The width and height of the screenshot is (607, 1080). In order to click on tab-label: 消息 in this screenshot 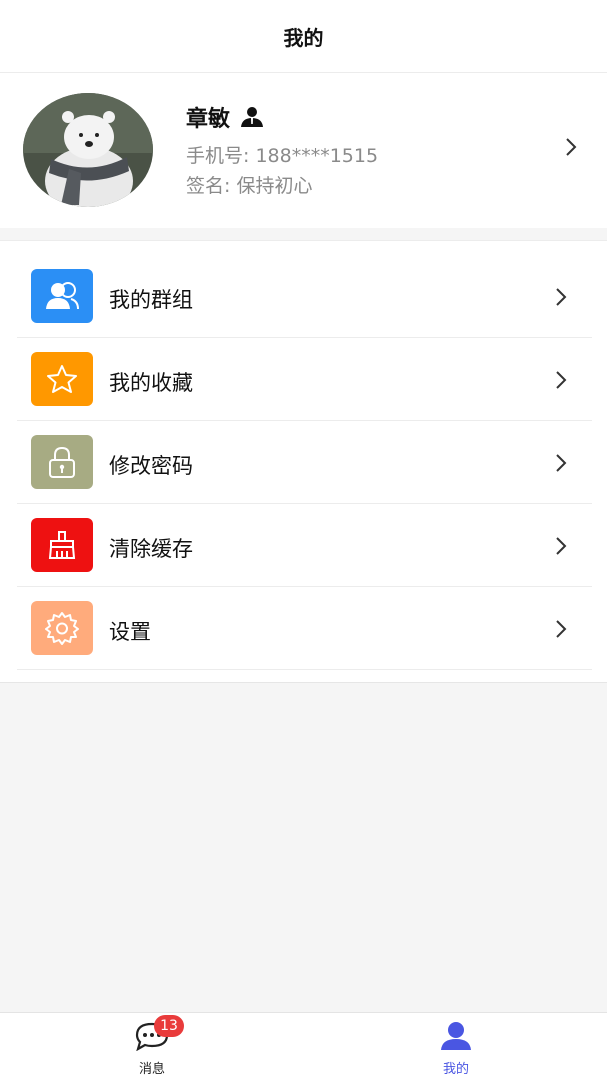, I will do `click(151, 1069)`.